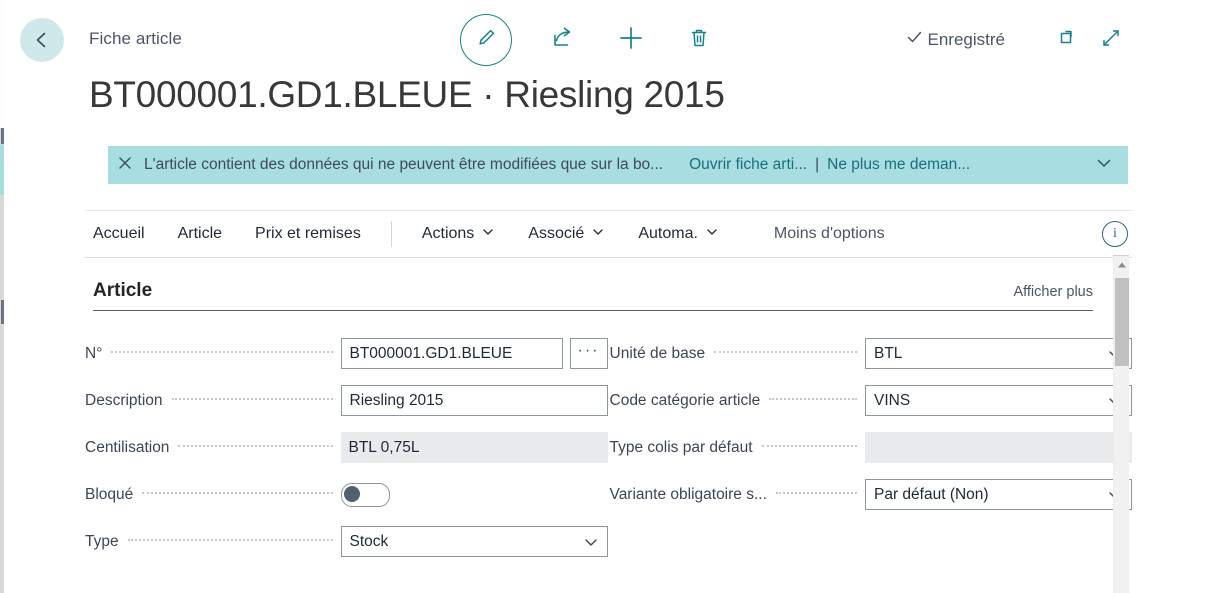 This screenshot has width=1212, height=593. Describe the element at coordinates (966, 39) in the screenshot. I see `status-label: Enregistré` at that location.